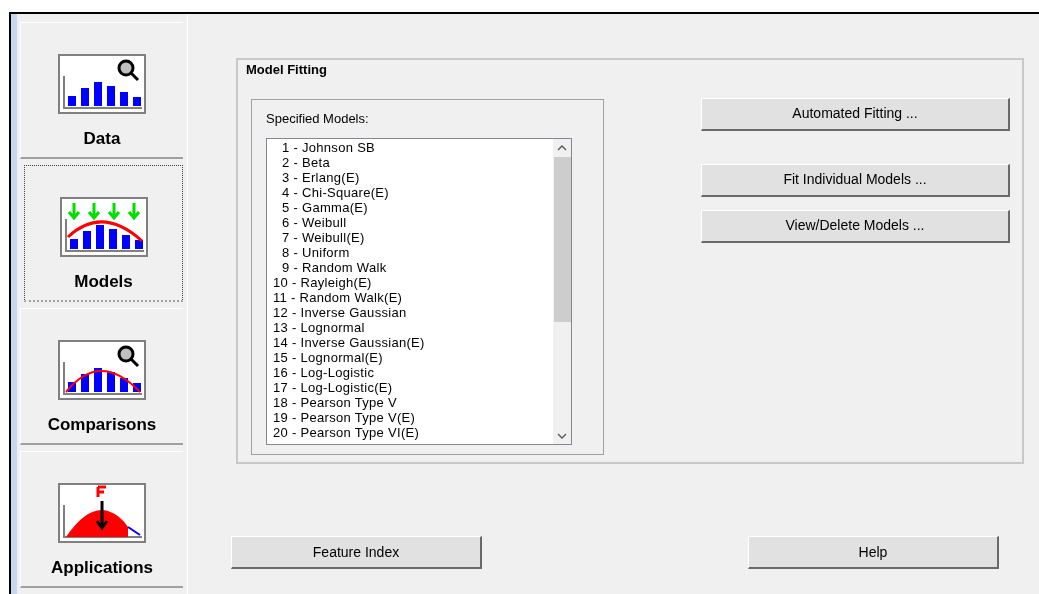  What do you see at coordinates (101, 519) in the screenshot?
I see `sidebar-tab: Applications` at bounding box center [101, 519].